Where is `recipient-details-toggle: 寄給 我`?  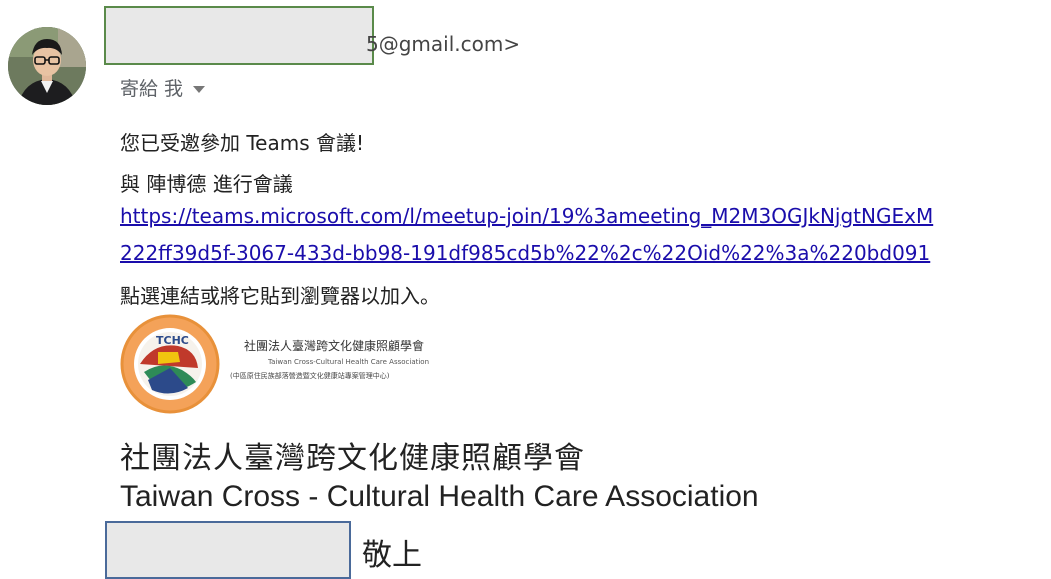 recipient-details-toggle: 寄給 我 is located at coordinates (163, 87).